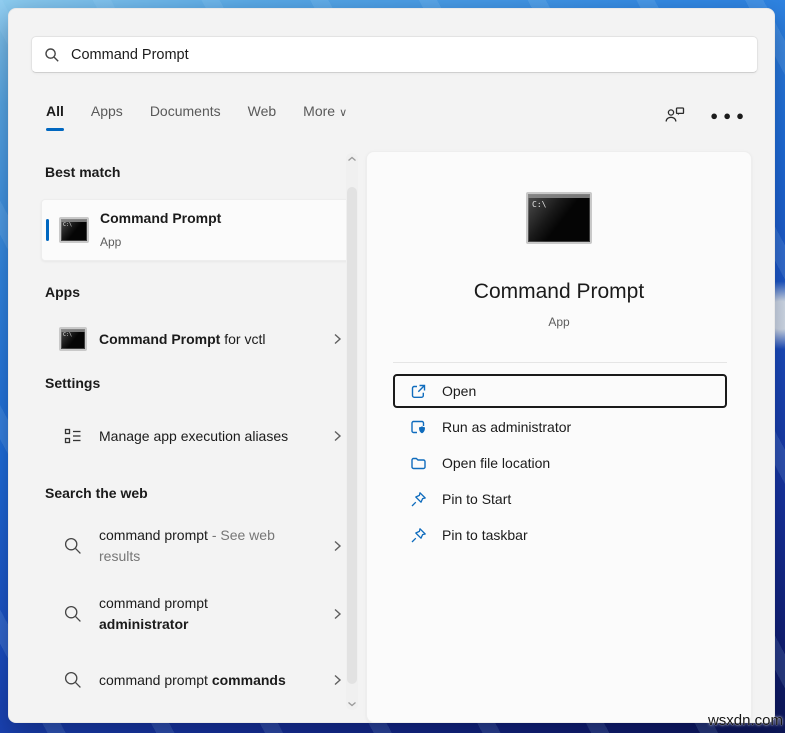 The height and width of the screenshot is (733, 785). Describe the element at coordinates (47, 230) in the screenshot. I see `selection-accent-bar` at that location.